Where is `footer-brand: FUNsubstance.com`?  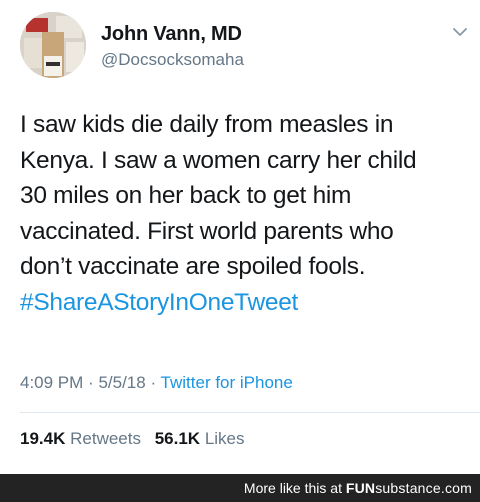 footer-brand: FUNsubstance.com is located at coordinates (409, 488).